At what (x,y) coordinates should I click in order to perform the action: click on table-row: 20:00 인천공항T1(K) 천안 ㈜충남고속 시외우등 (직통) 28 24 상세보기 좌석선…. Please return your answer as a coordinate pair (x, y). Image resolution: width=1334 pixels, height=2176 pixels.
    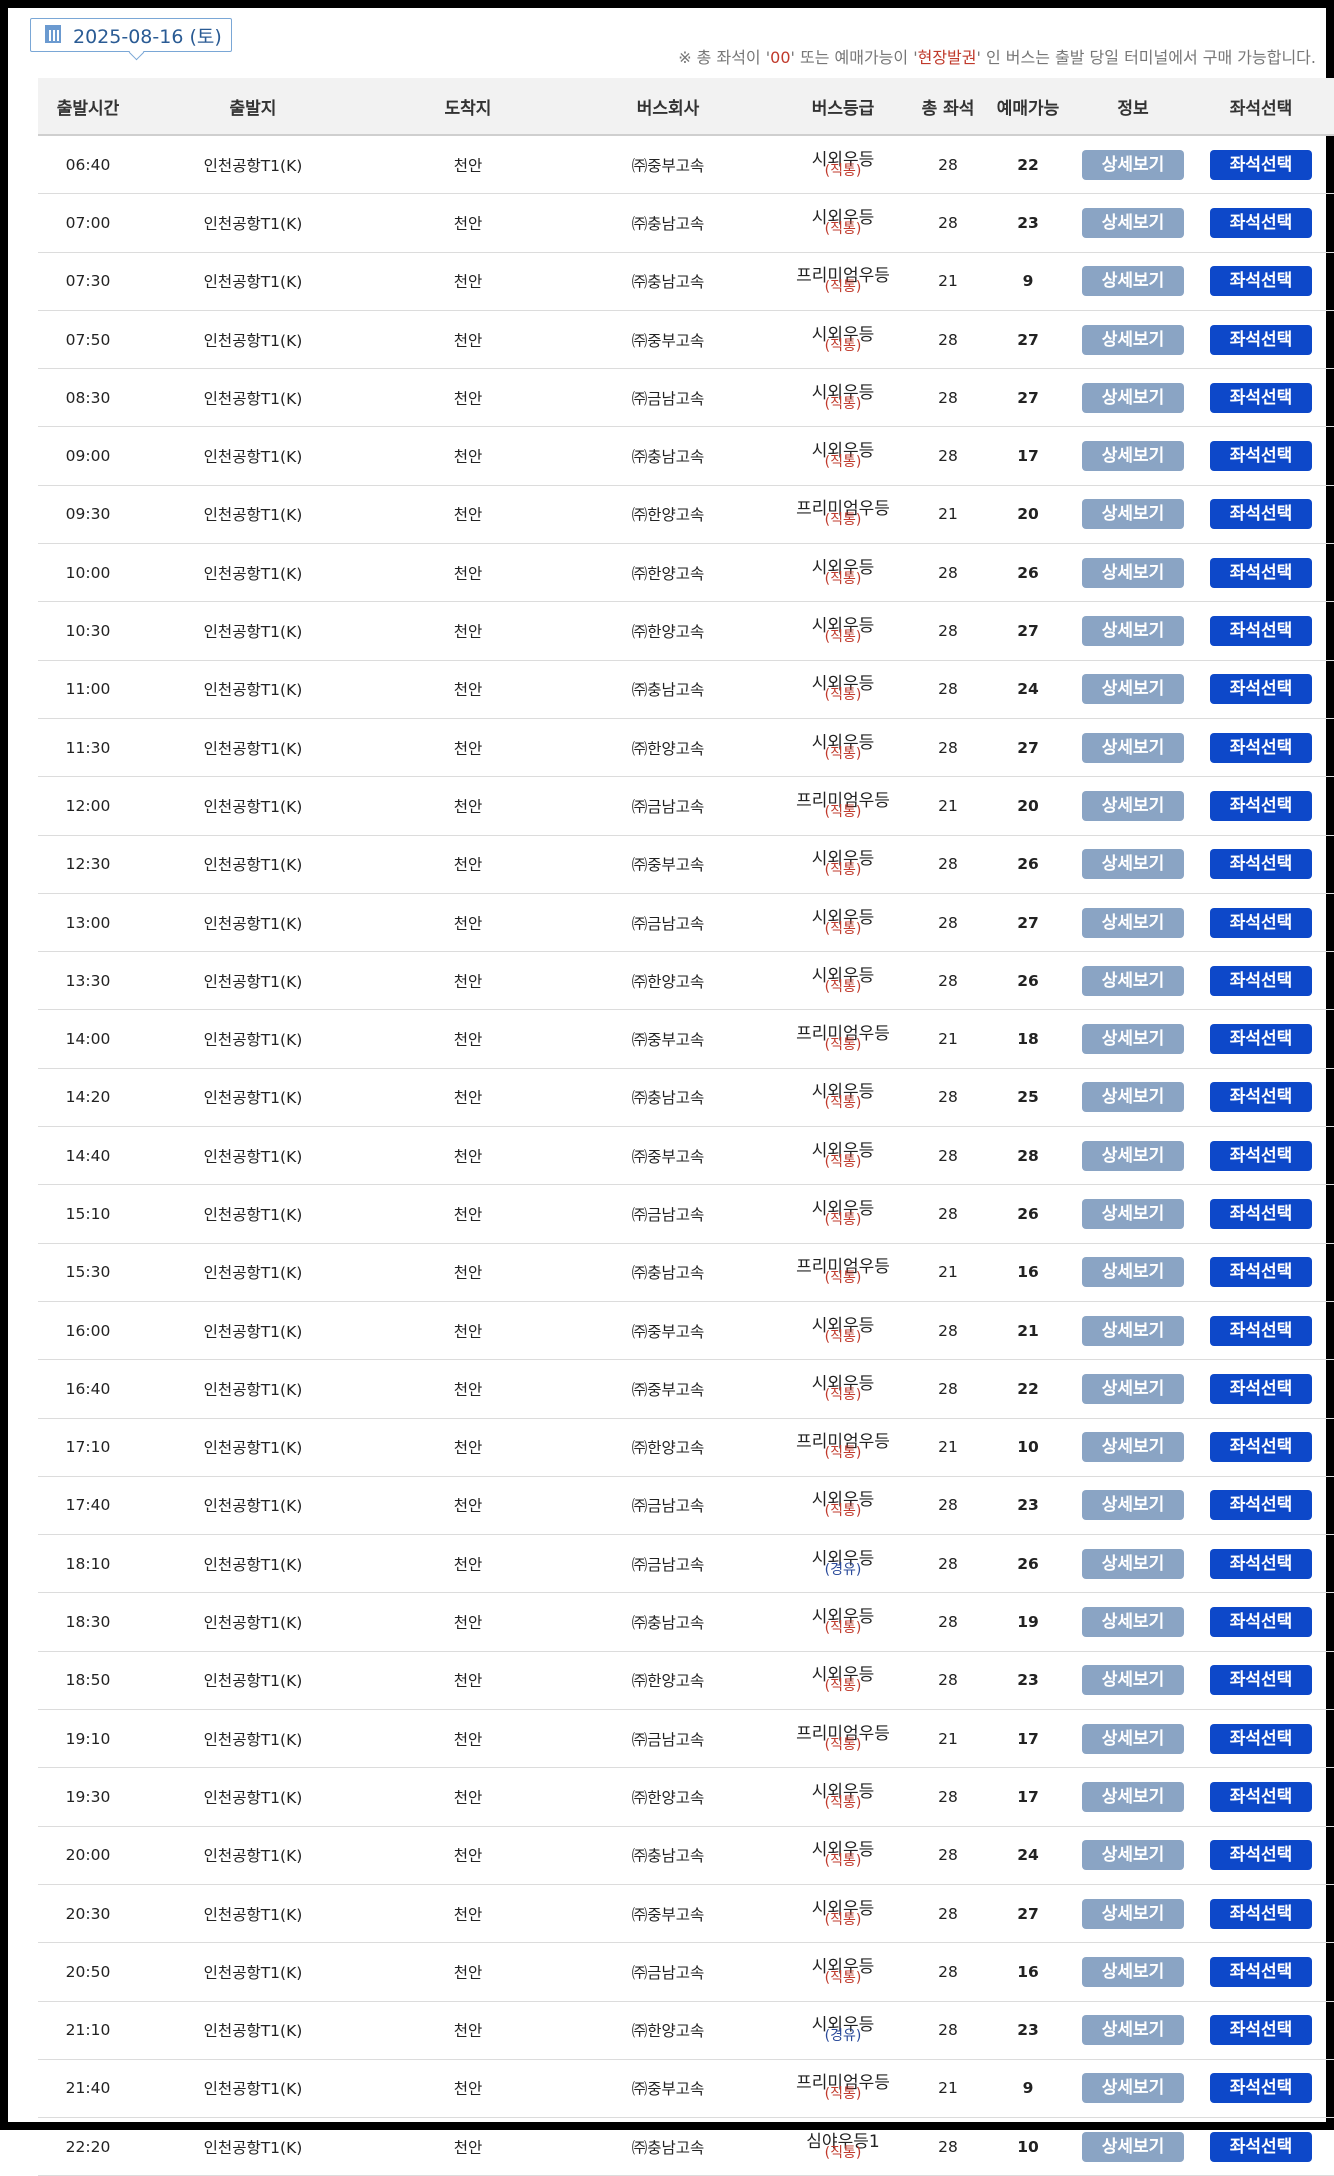
    Looking at the image, I should click on (686, 1856).